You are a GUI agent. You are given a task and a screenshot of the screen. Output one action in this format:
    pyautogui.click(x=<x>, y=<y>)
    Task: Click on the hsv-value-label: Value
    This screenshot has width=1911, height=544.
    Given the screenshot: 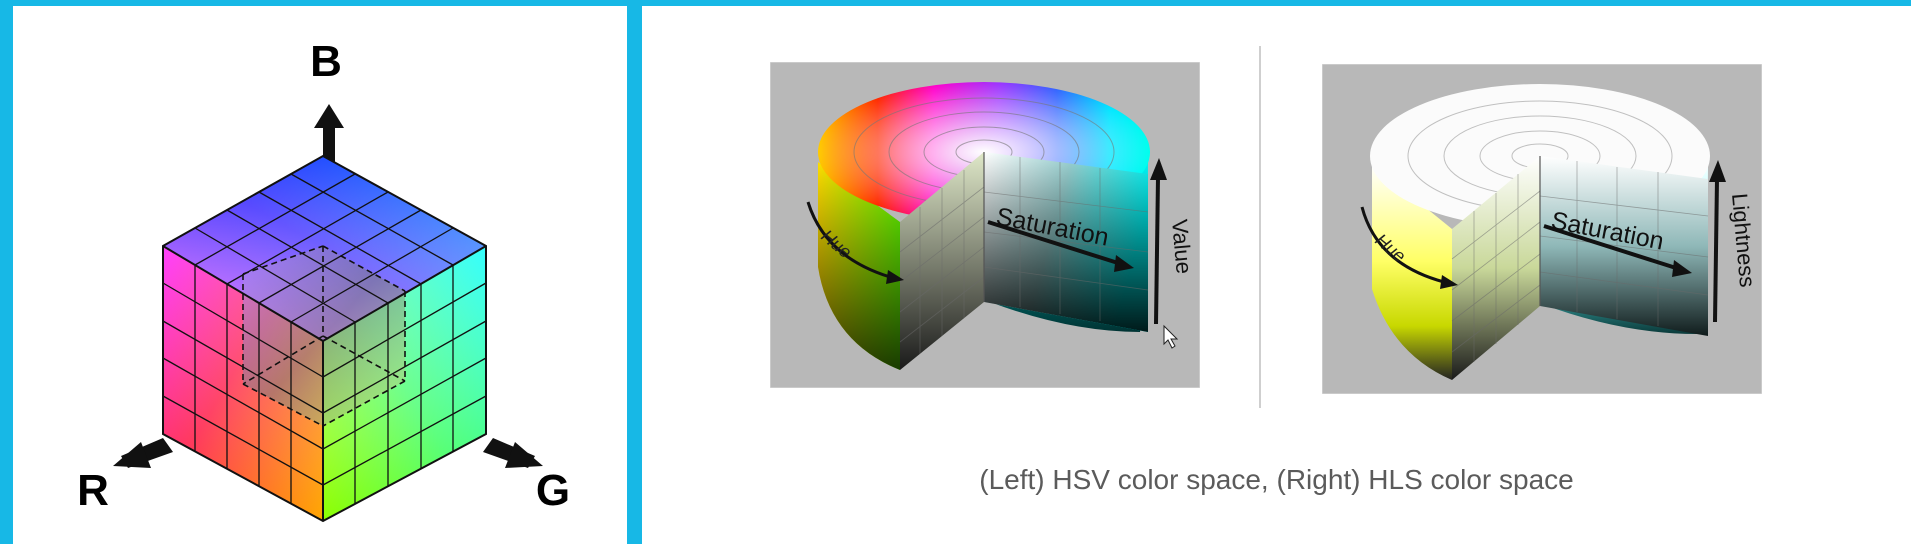 What is the action you would take?
    pyautogui.click(x=1182, y=246)
    